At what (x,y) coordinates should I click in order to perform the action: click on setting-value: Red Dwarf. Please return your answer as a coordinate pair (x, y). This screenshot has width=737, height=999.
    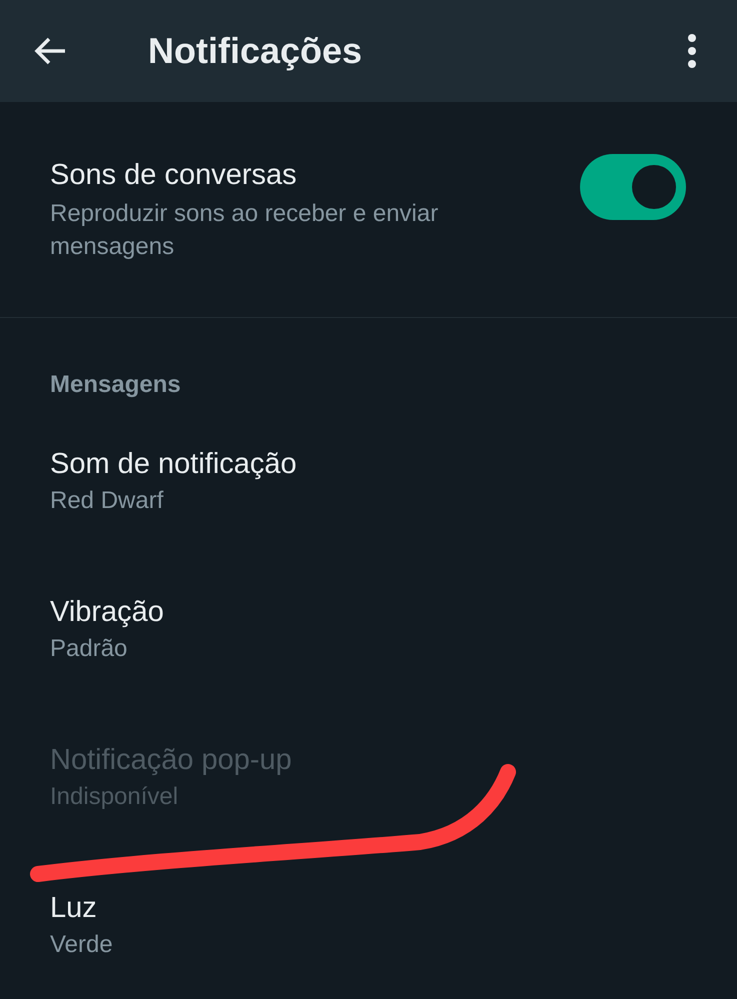
    Looking at the image, I should click on (107, 501).